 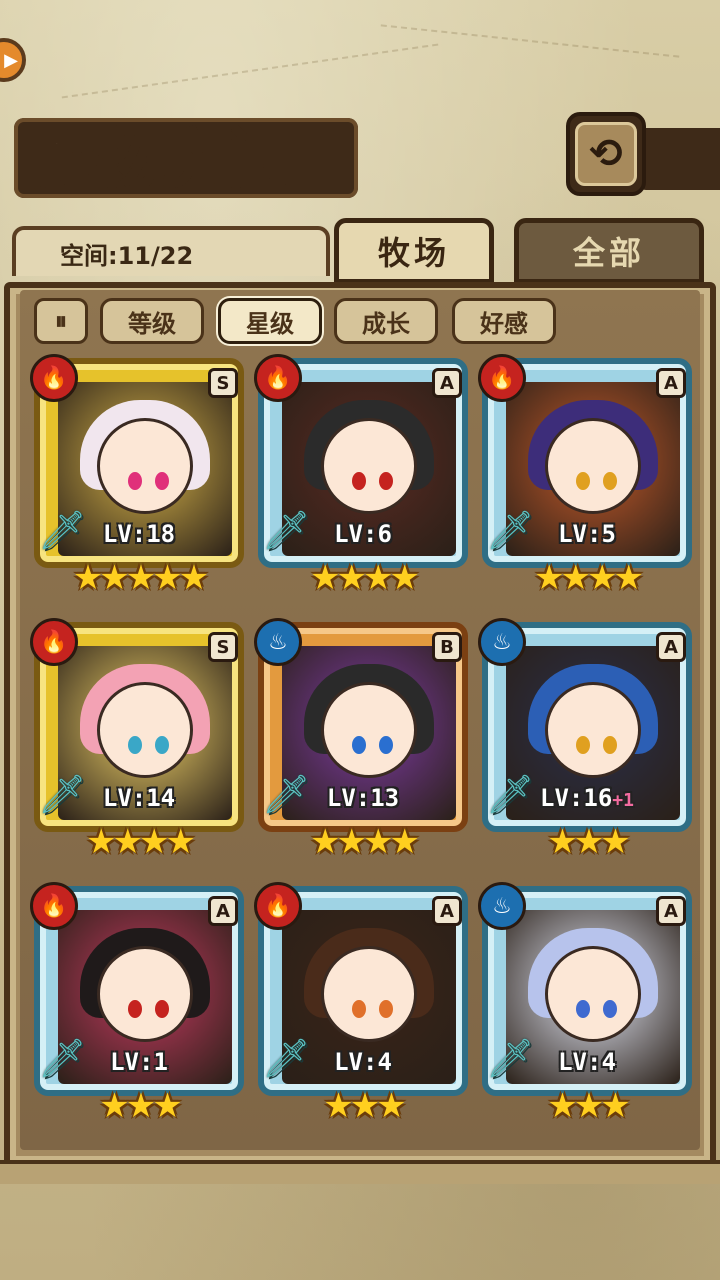 I want to click on monster-level: LV:16+1, so click(x=587, y=798).